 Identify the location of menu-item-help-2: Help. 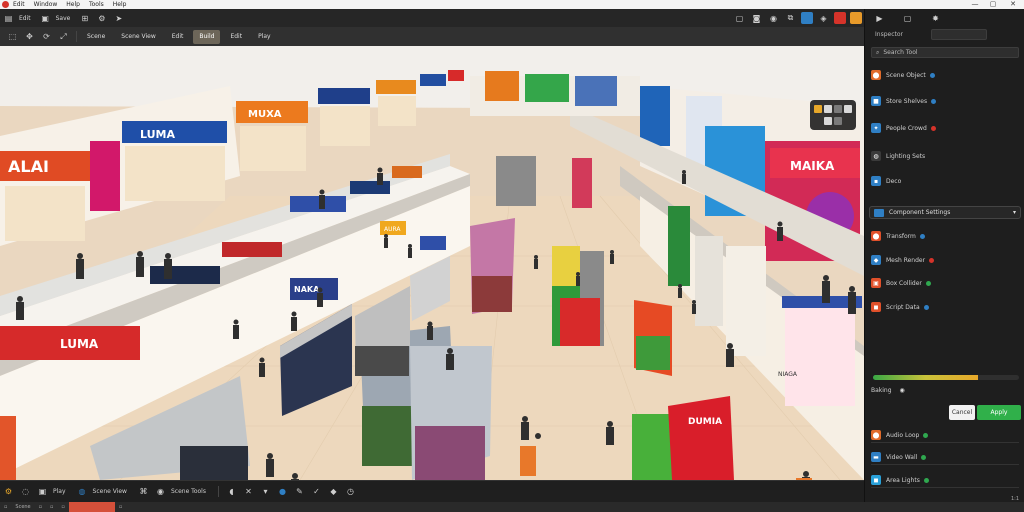
(120, 4).